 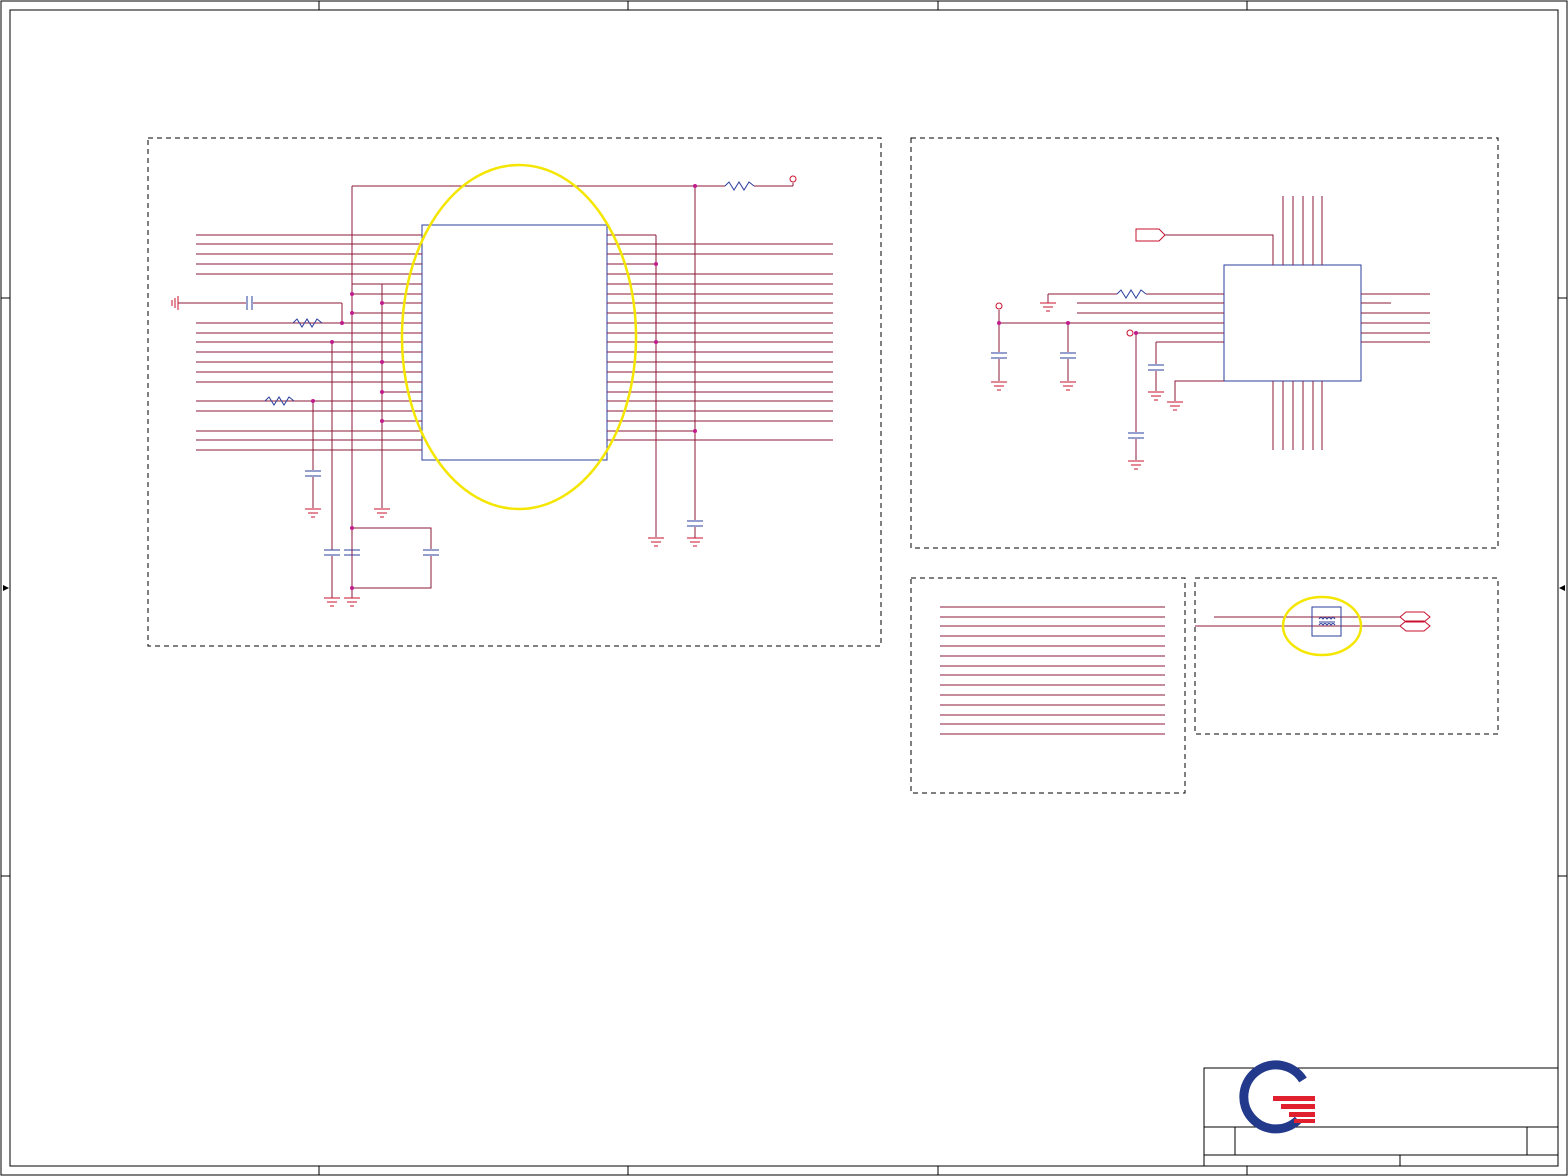 I want to click on block-secondary-ic, so click(x=1204, y=343).